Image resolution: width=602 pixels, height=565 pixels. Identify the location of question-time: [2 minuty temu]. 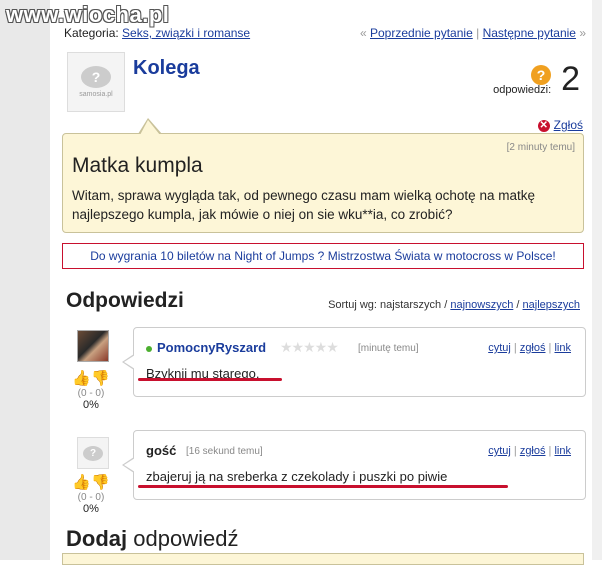
(540, 147).